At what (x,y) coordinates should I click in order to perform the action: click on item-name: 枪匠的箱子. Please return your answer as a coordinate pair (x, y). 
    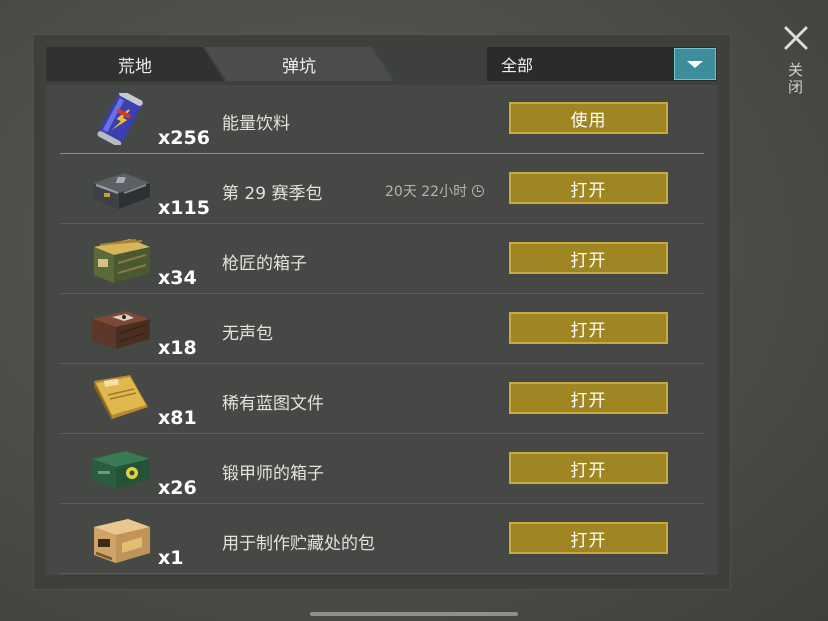
    Looking at the image, I should click on (264, 264).